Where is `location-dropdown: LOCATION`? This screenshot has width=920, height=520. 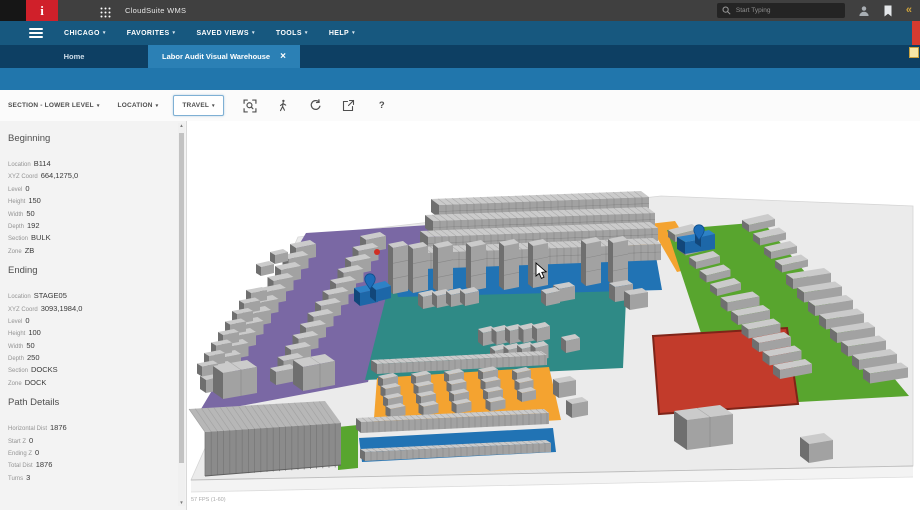
location-dropdown: LOCATION is located at coordinates (138, 105).